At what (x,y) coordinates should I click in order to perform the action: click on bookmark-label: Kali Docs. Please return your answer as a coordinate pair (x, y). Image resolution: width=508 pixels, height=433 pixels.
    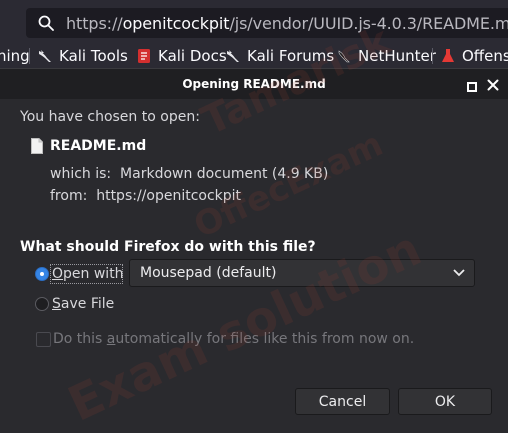
    Looking at the image, I should click on (192, 56).